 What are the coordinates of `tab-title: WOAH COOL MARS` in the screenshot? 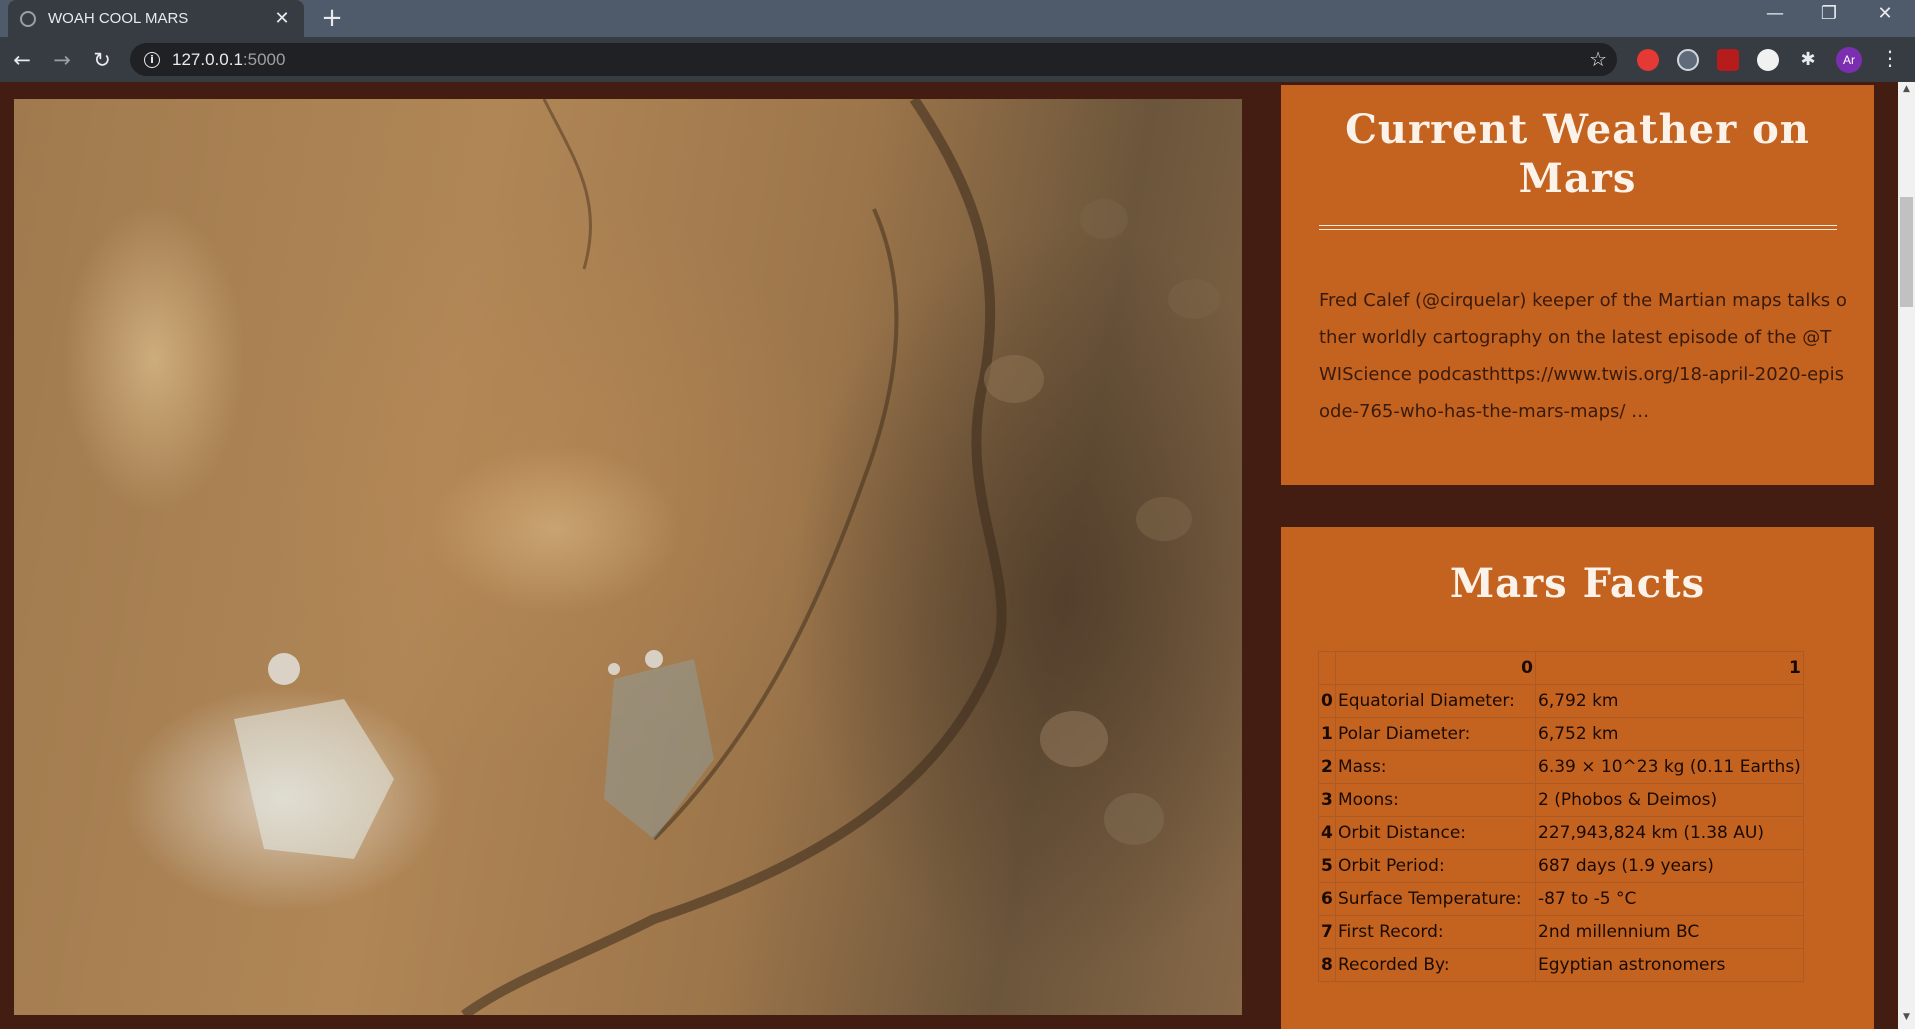 It's located at (118, 18).